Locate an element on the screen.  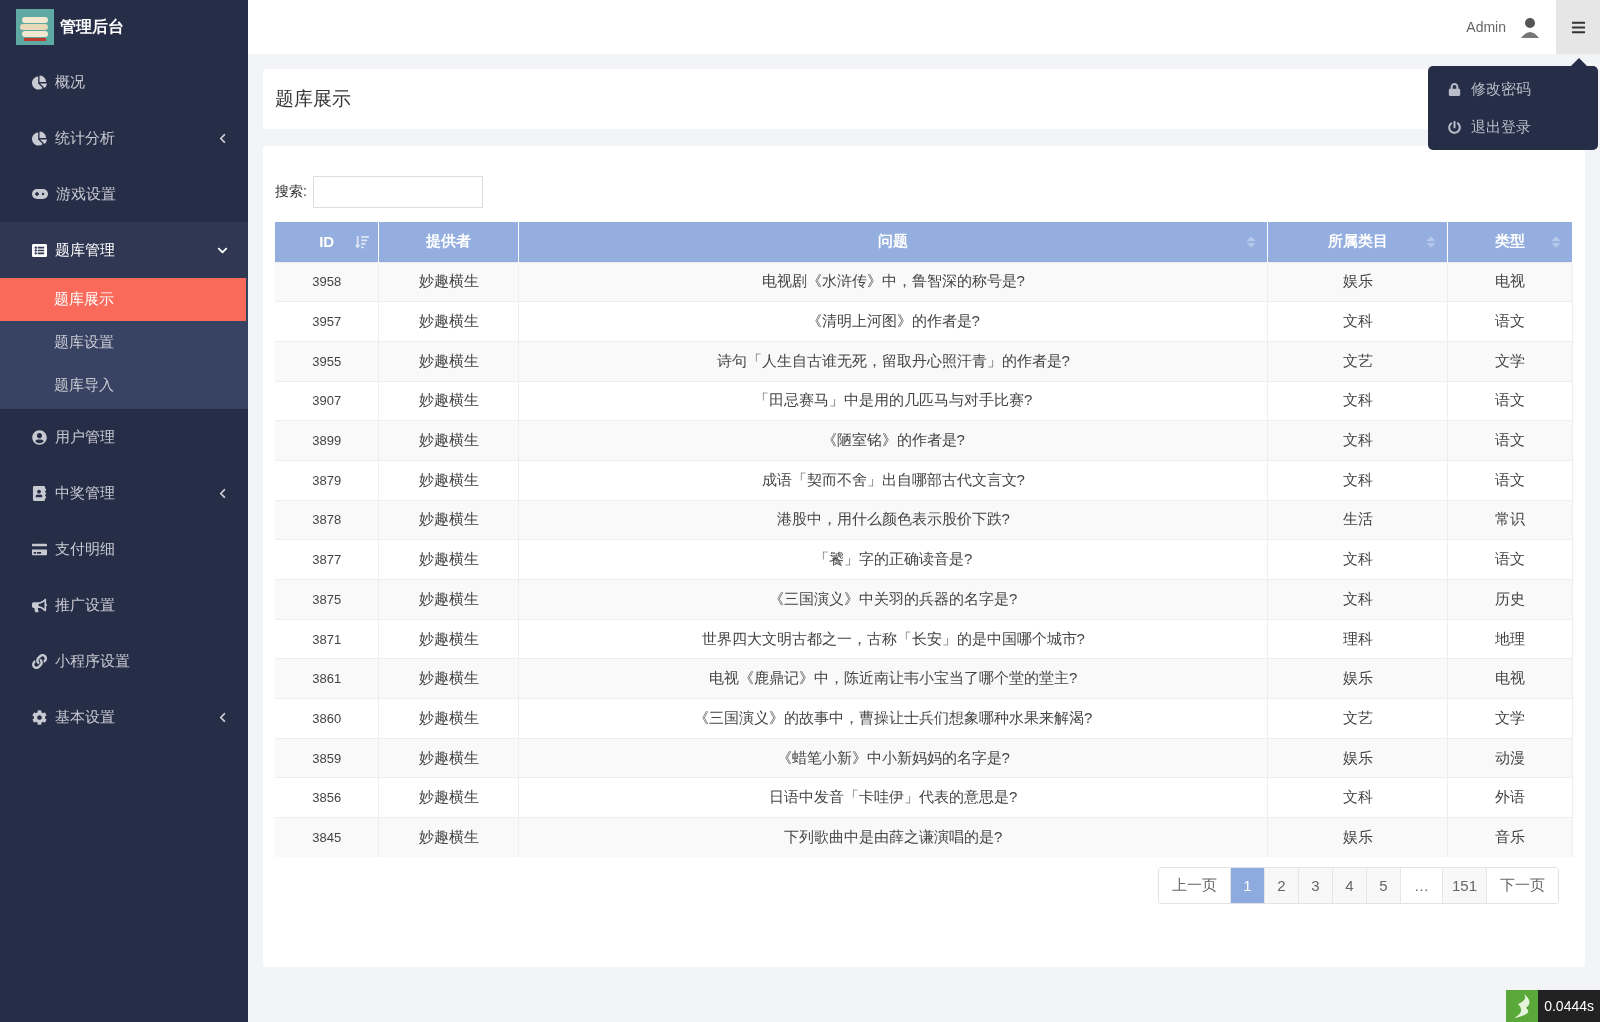
list-icon is located at coordinates (39, 250).